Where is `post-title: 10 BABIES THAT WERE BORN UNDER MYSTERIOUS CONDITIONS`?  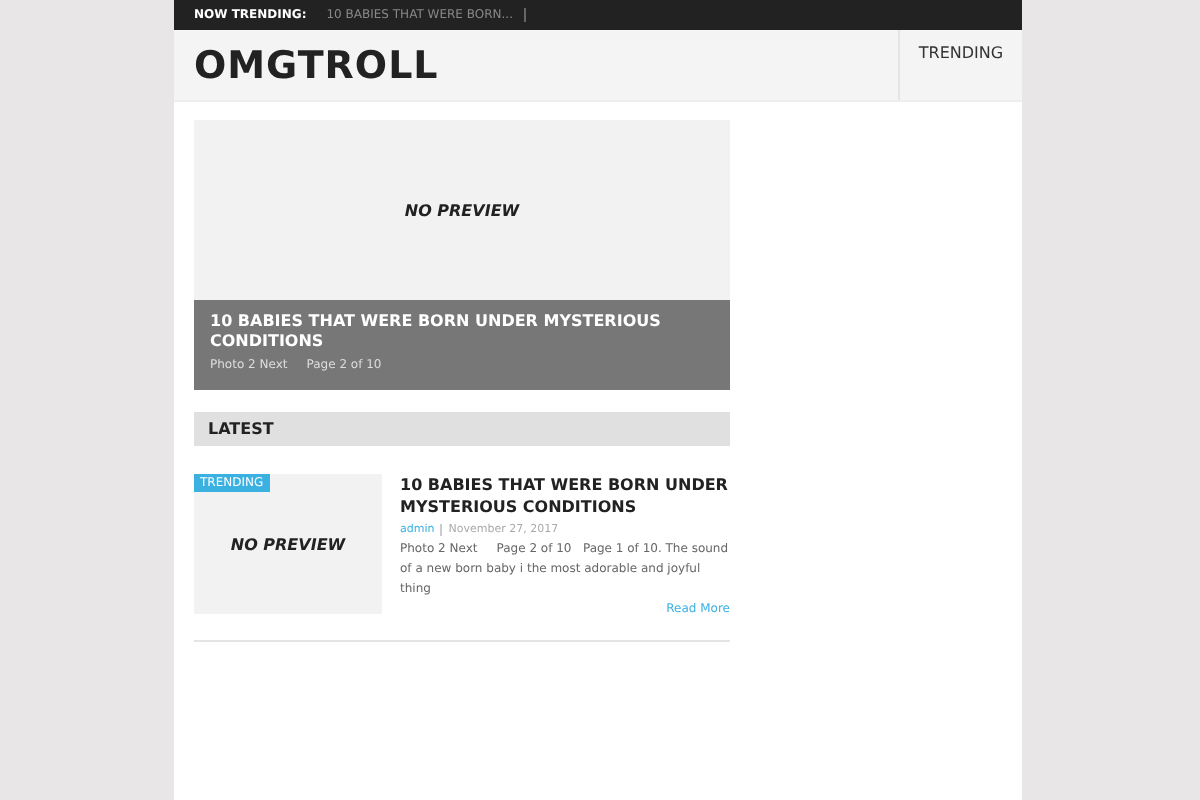
post-title: 10 BABIES THAT WERE BORN UNDER MYSTERIOUS CONDITIONS is located at coordinates (565, 496).